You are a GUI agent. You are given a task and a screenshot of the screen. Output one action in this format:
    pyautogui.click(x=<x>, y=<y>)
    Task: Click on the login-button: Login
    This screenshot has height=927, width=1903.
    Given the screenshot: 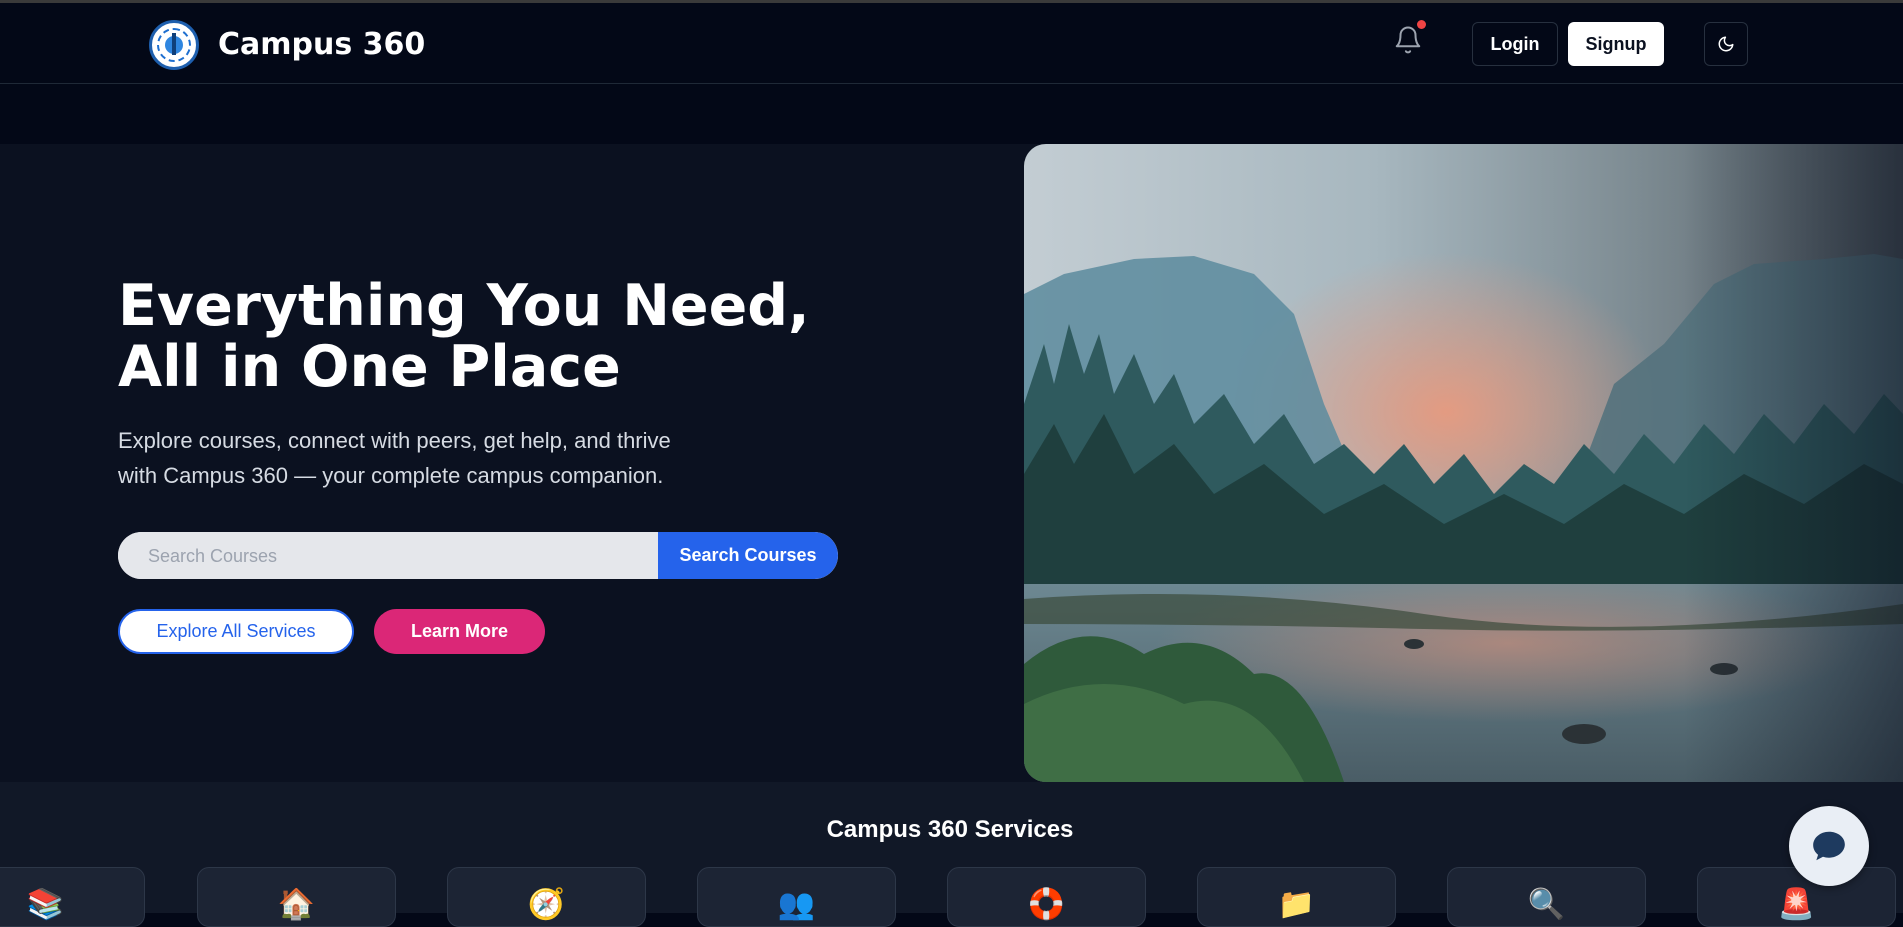 What is the action you would take?
    pyautogui.click(x=1515, y=44)
    